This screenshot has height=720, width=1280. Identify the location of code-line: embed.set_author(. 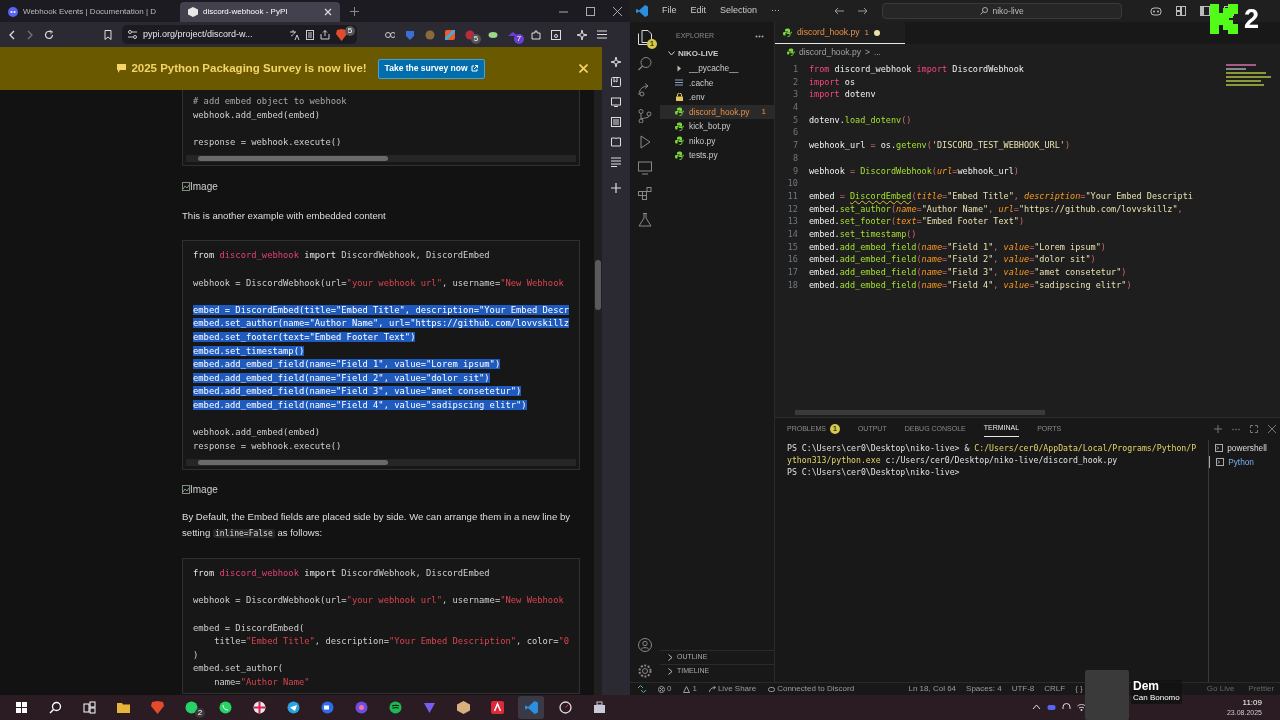
(238, 669).